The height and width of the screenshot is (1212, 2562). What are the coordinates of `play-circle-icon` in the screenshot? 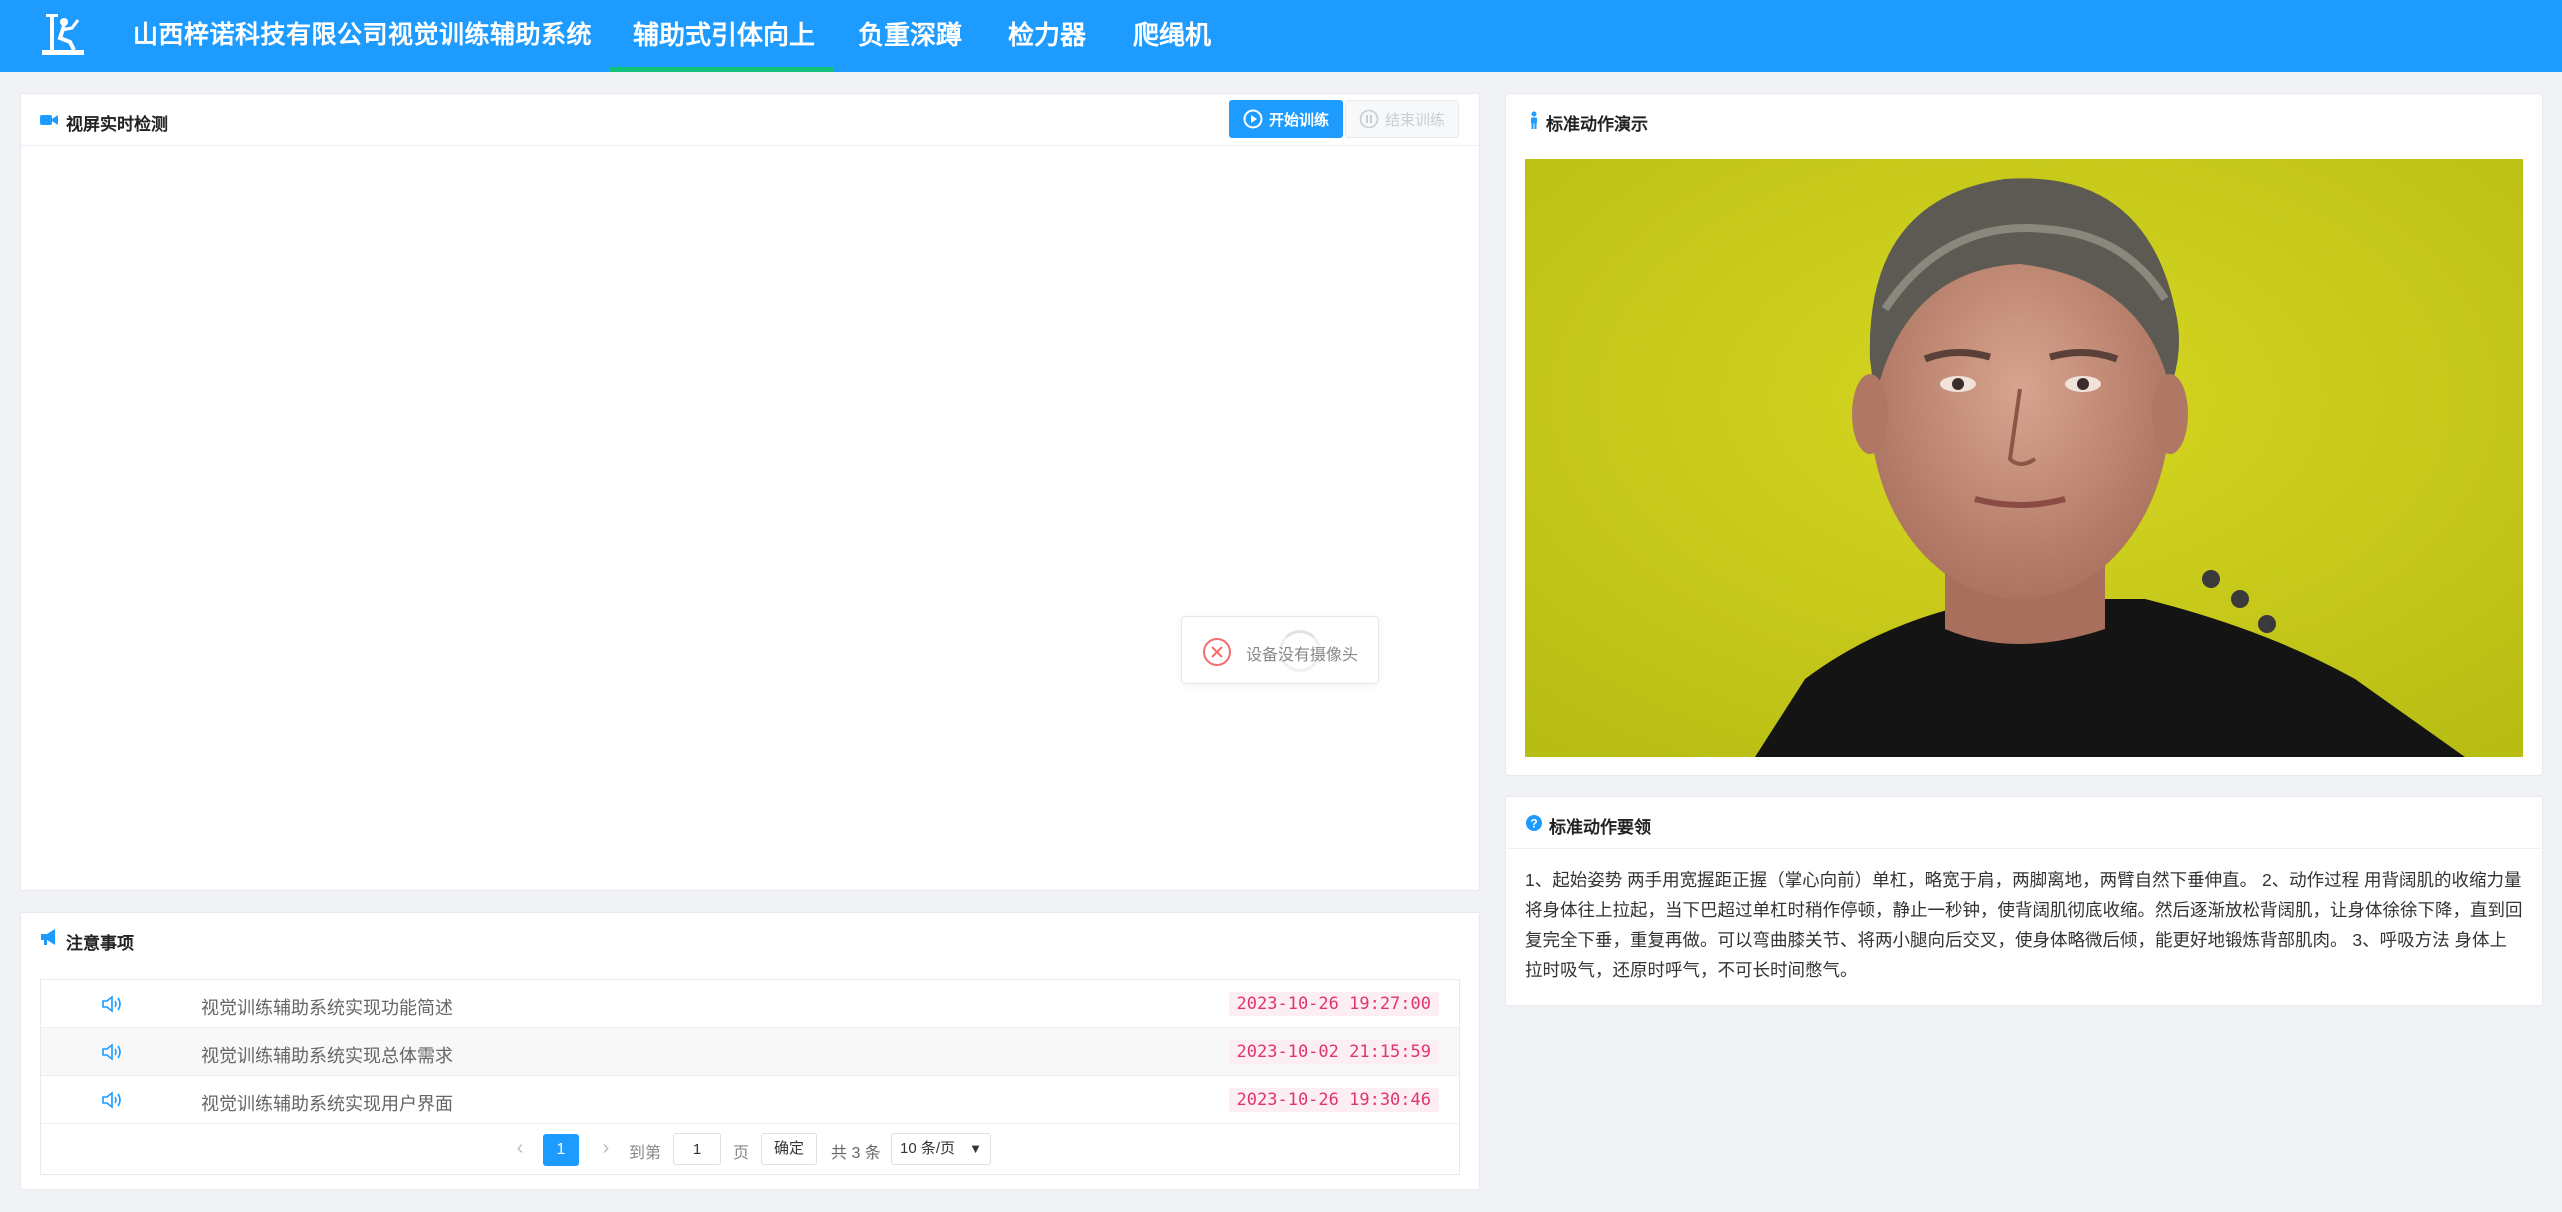 It's located at (1253, 119).